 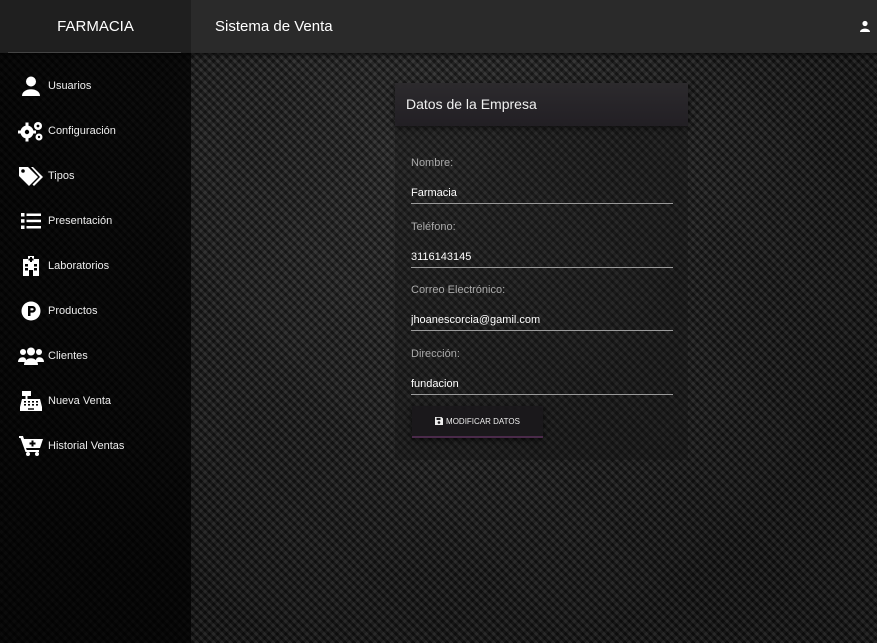 I want to click on sidebar-item-clientes: Clientes, so click(x=95, y=355).